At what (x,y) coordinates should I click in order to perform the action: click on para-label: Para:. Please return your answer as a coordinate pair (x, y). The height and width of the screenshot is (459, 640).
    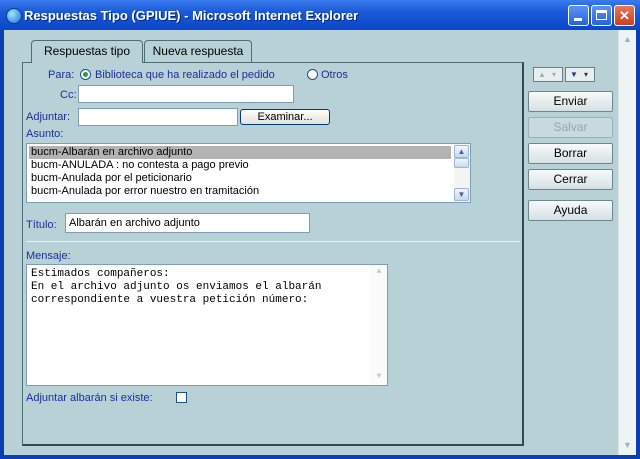
    Looking at the image, I should click on (61, 75).